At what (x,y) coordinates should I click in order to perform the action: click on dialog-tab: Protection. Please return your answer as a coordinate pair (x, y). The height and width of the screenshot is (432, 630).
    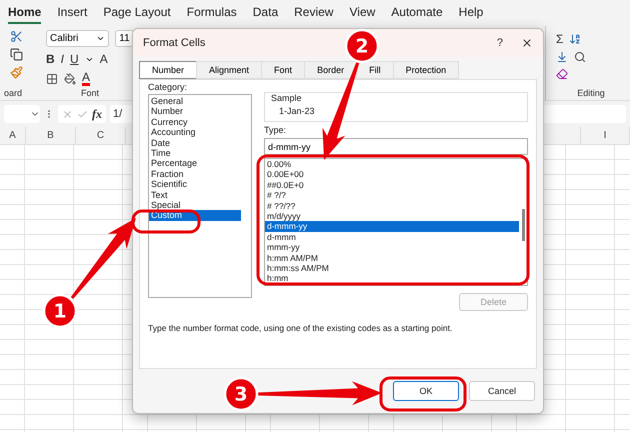
    Looking at the image, I should click on (426, 70).